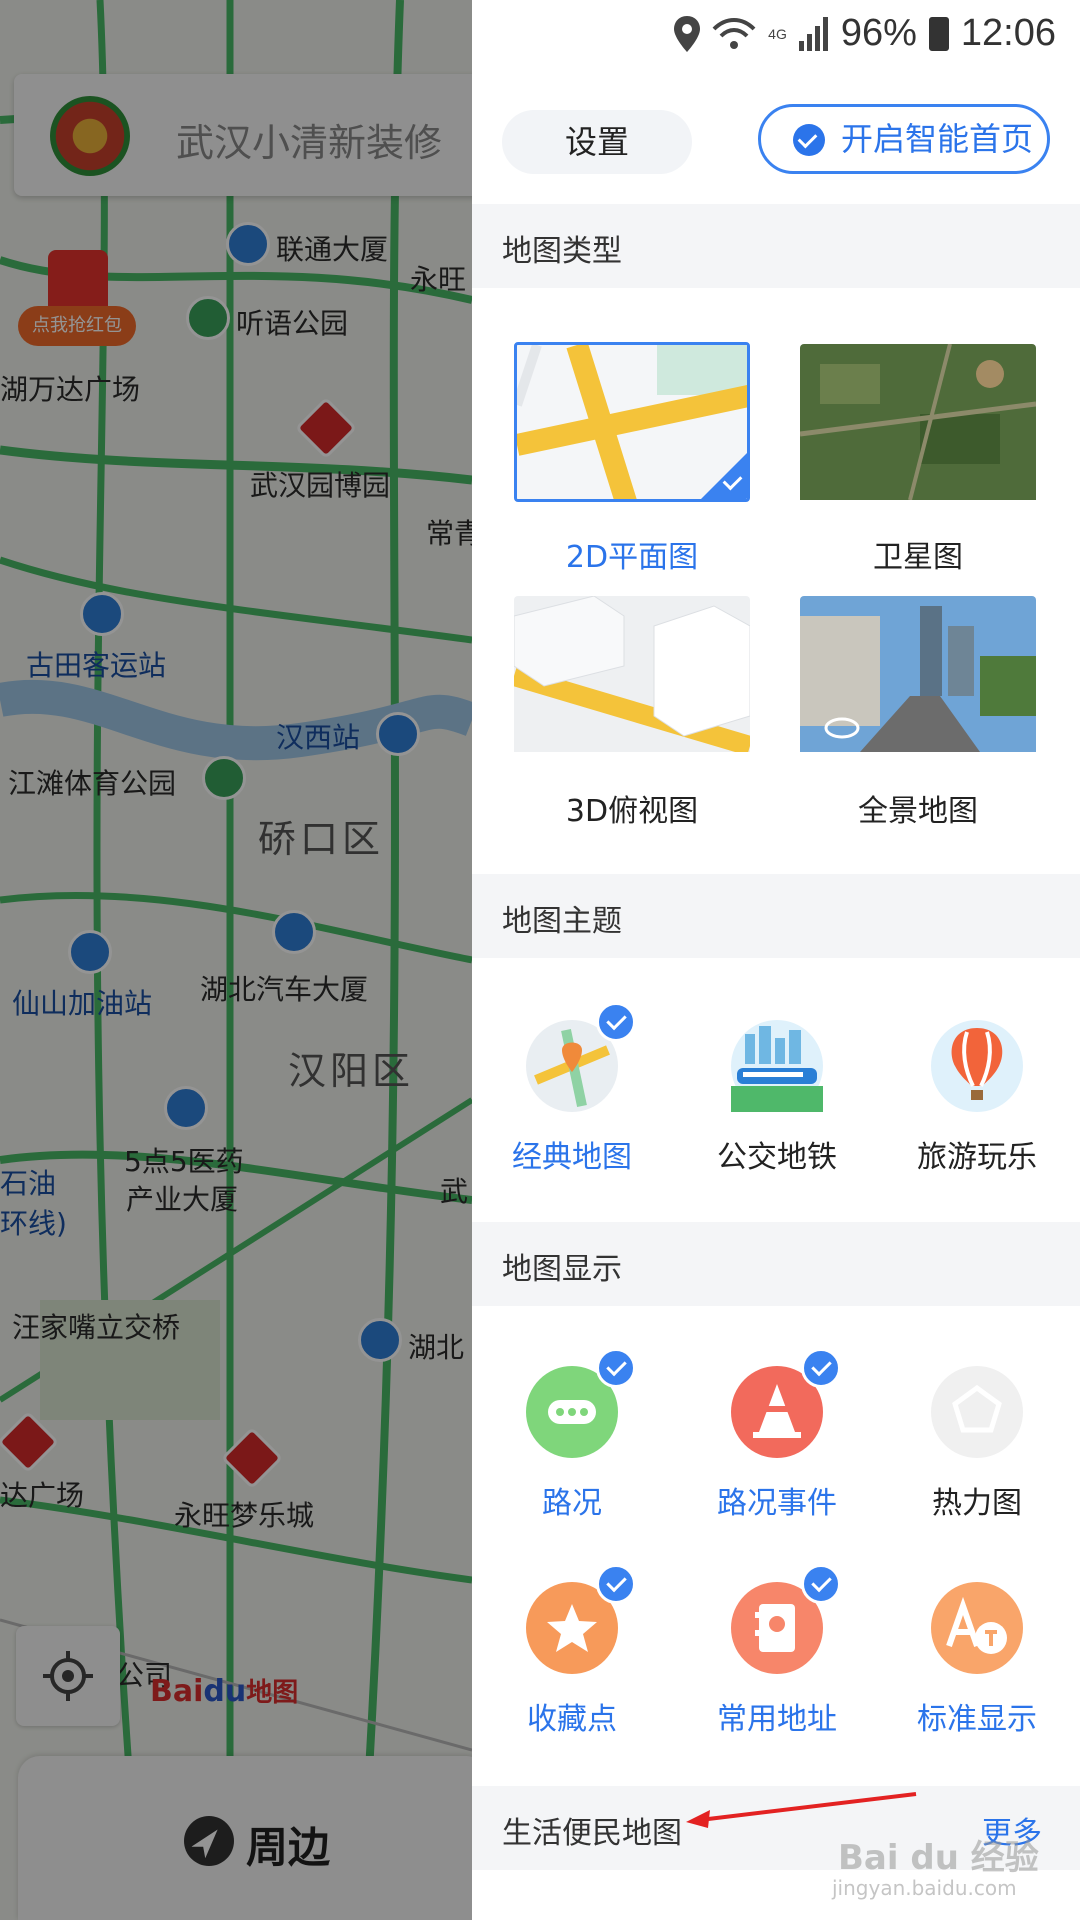  What do you see at coordinates (924, 1888) in the screenshot?
I see `watermark-url: jingyan.baidu.com` at bounding box center [924, 1888].